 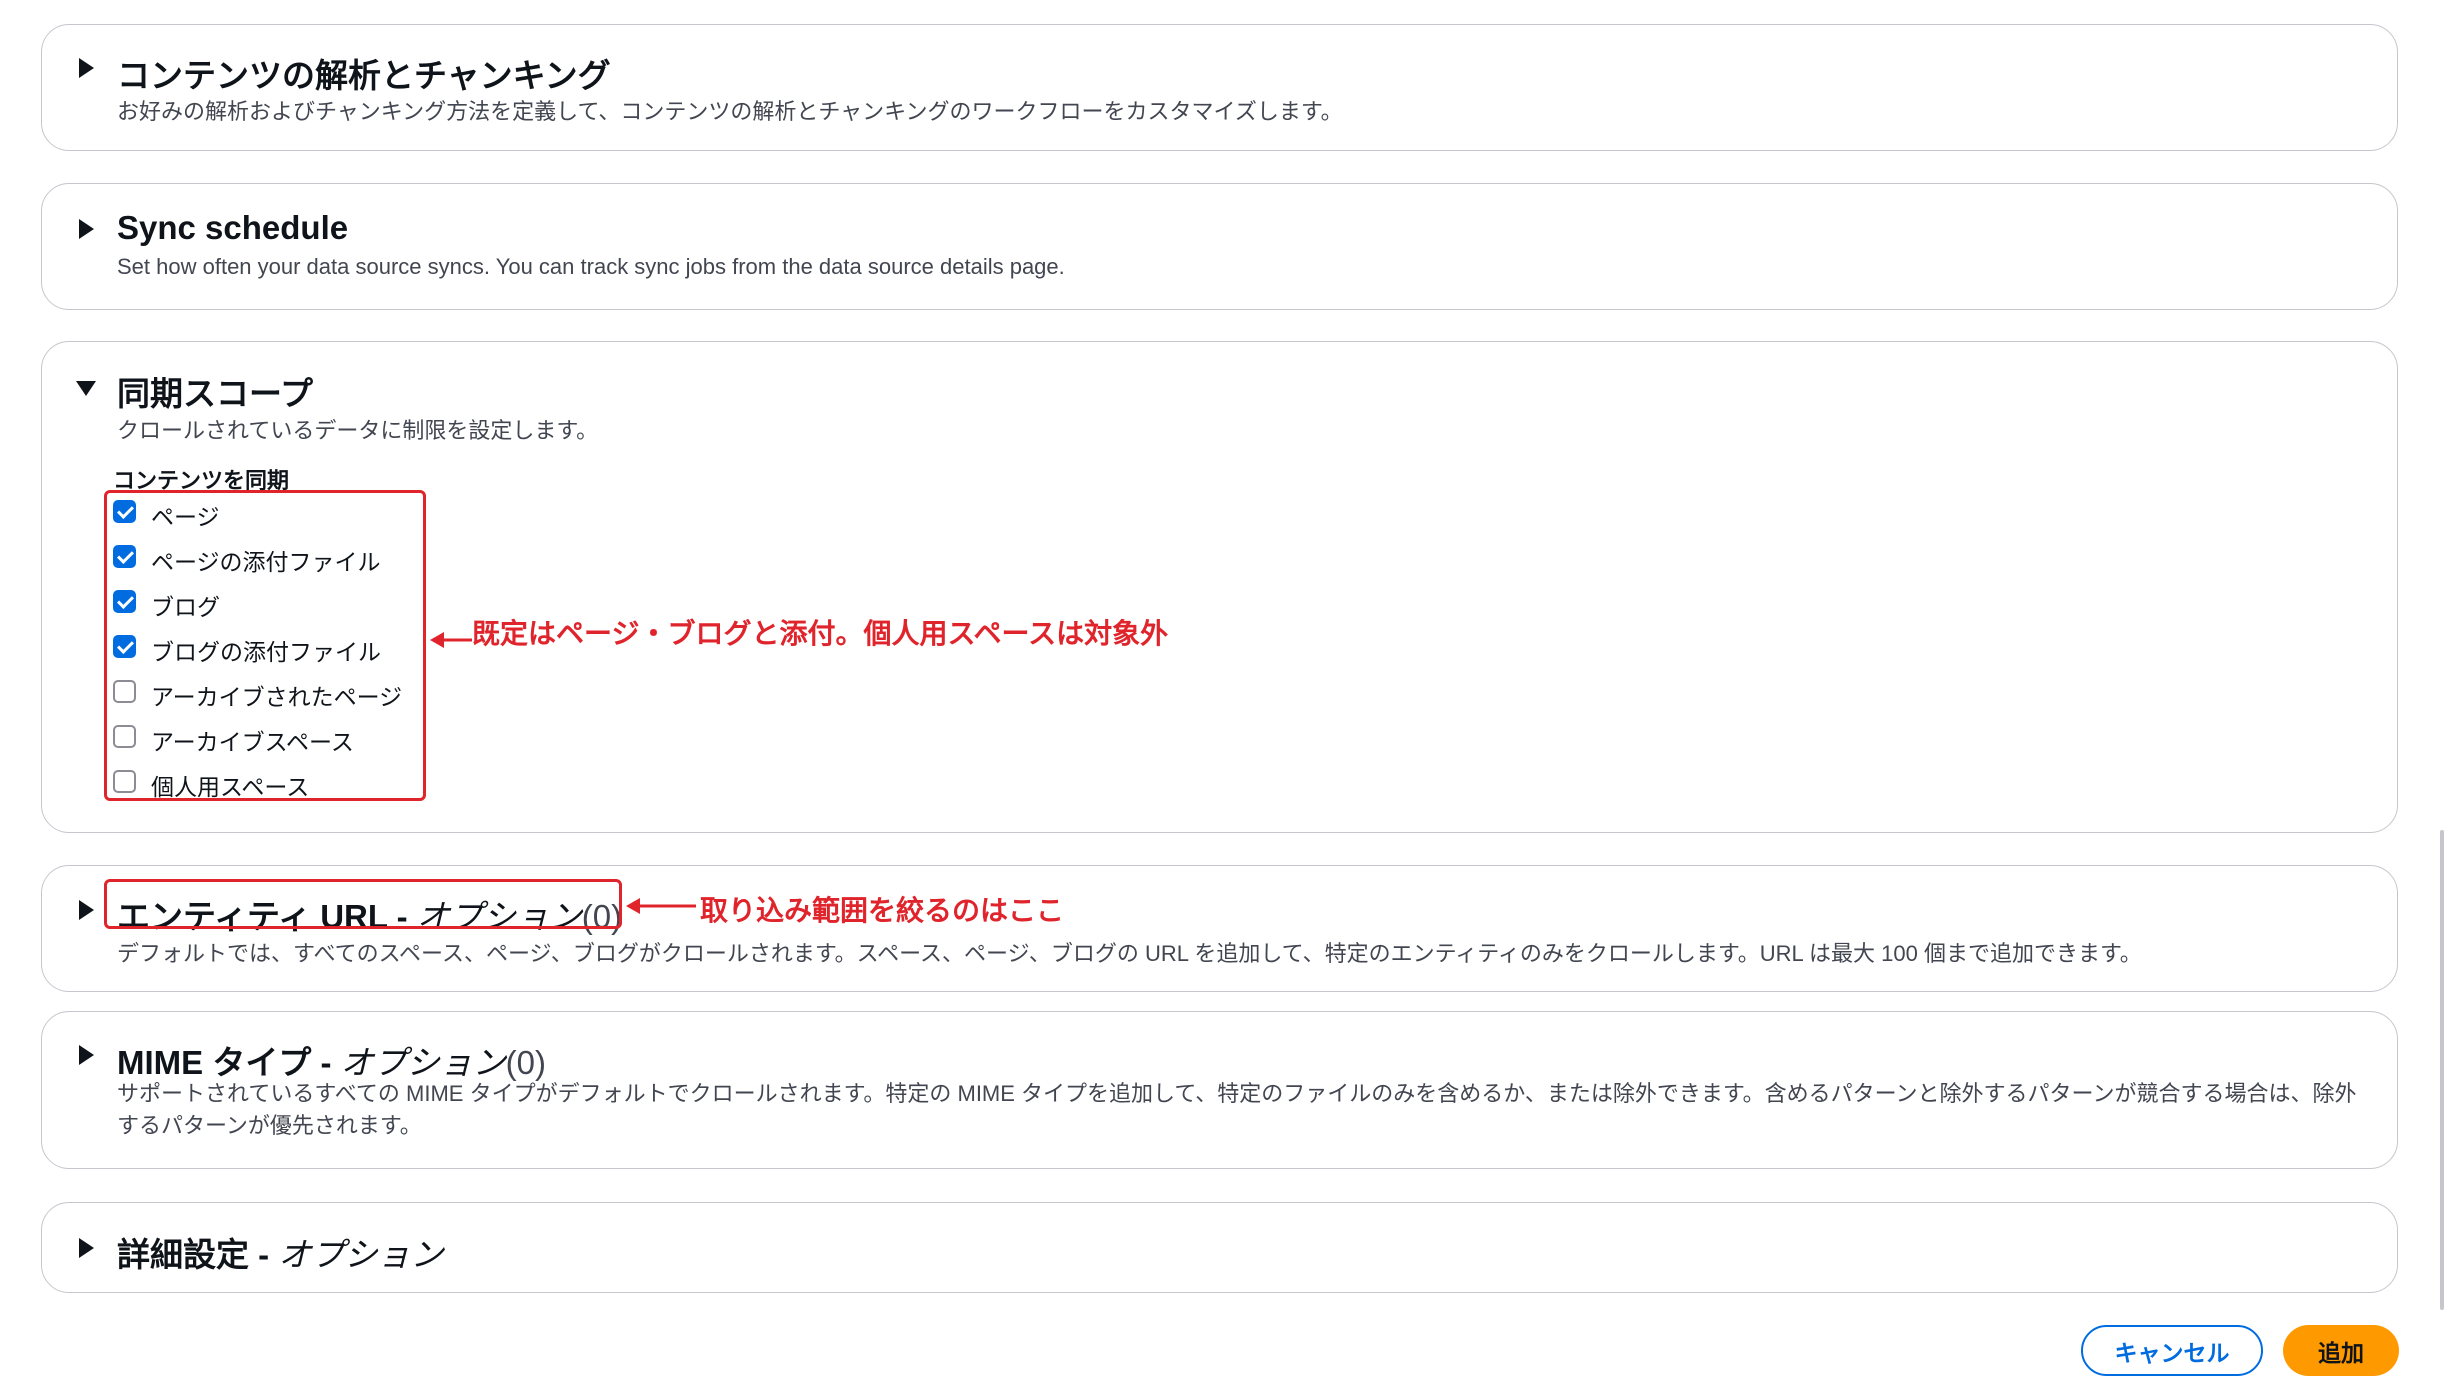 What do you see at coordinates (215, 391) in the screenshot?
I see `sync-scope-panel-title: 同期スコープ` at bounding box center [215, 391].